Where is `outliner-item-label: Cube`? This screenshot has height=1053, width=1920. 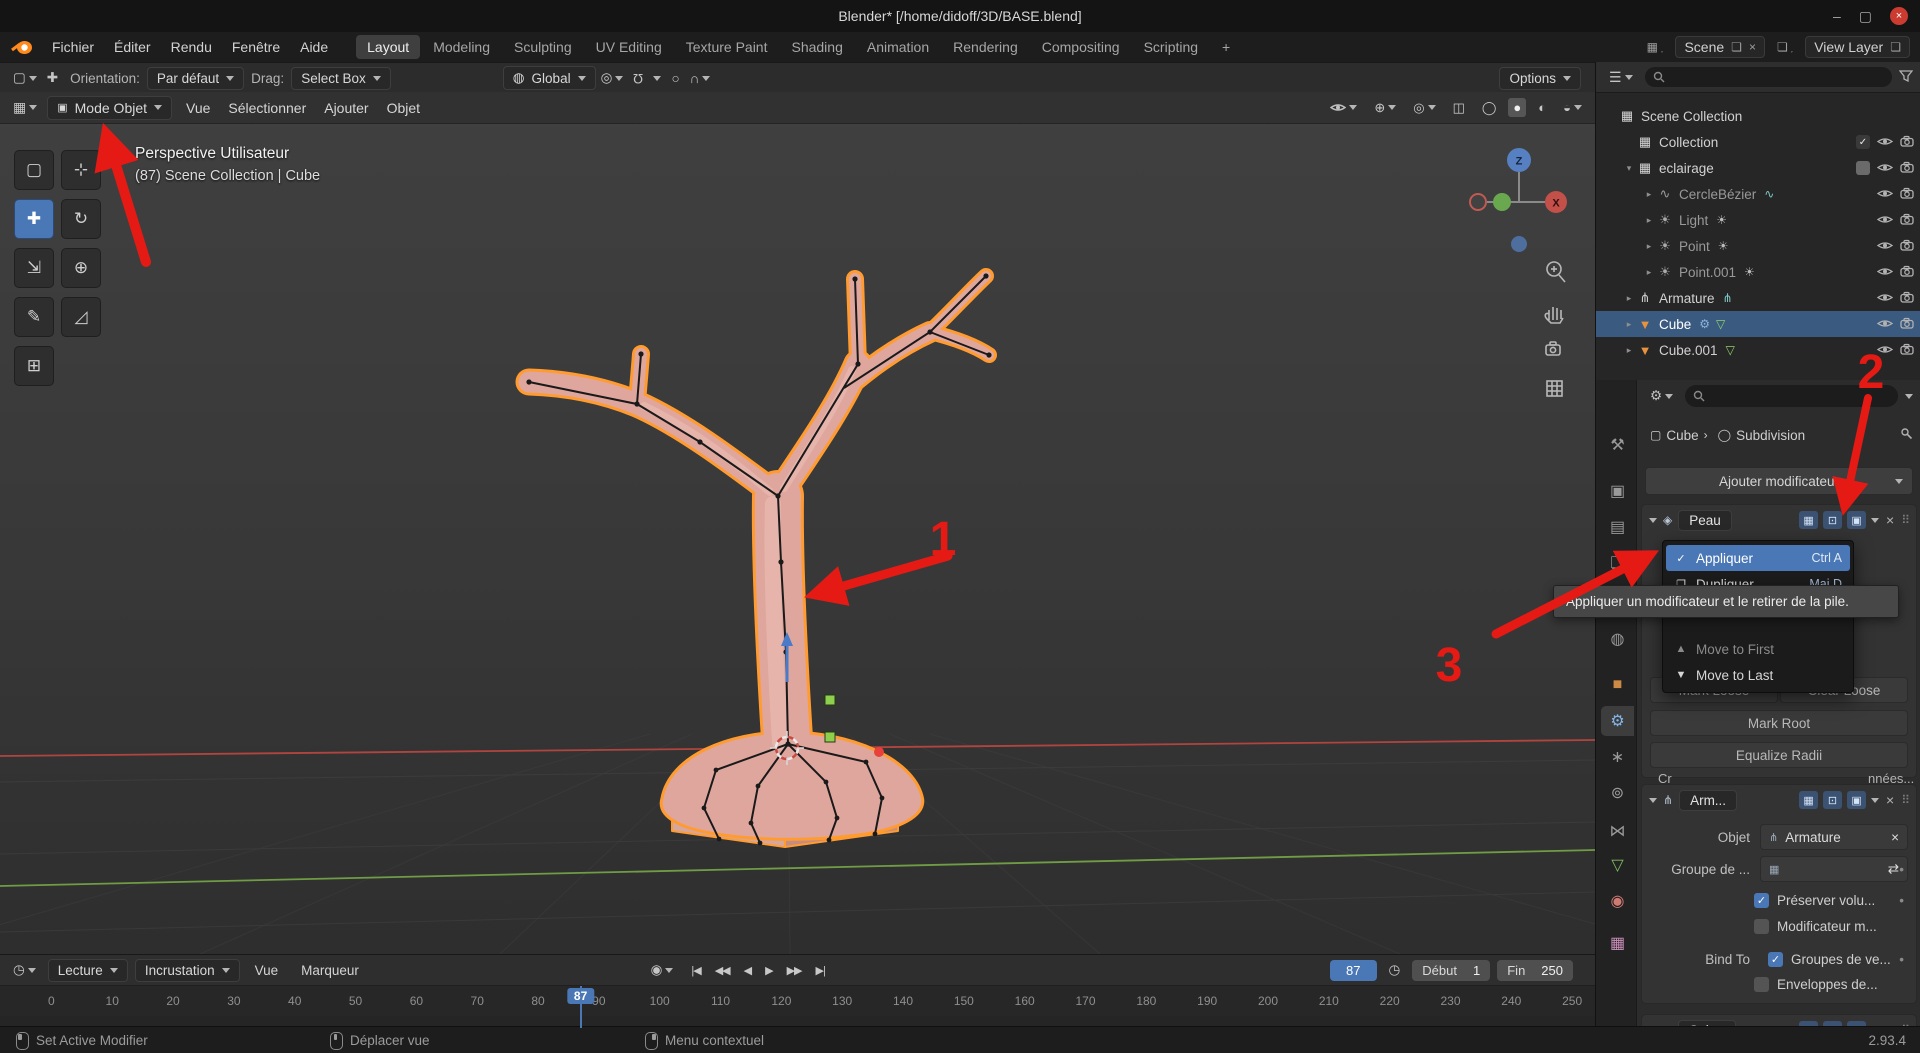 outliner-item-label: Cube is located at coordinates (1675, 324).